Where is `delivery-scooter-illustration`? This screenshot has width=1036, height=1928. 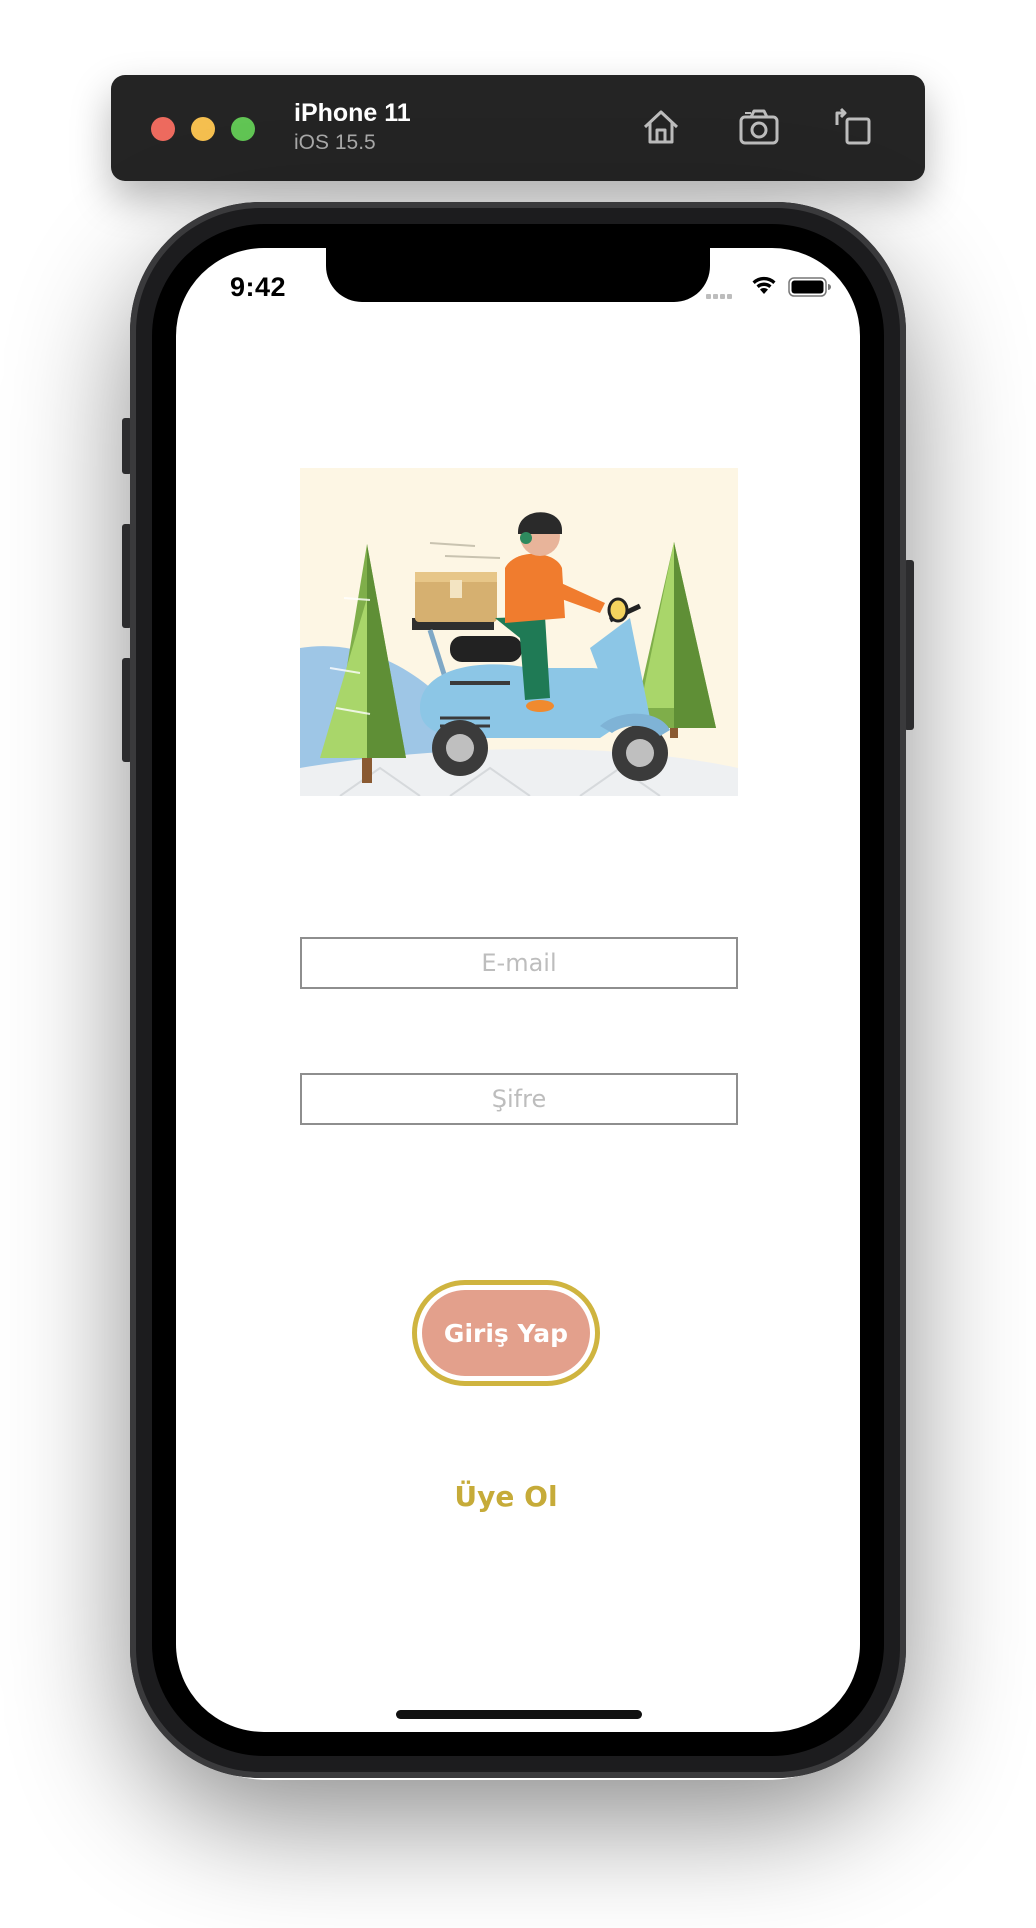 delivery-scooter-illustration is located at coordinates (519, 632).